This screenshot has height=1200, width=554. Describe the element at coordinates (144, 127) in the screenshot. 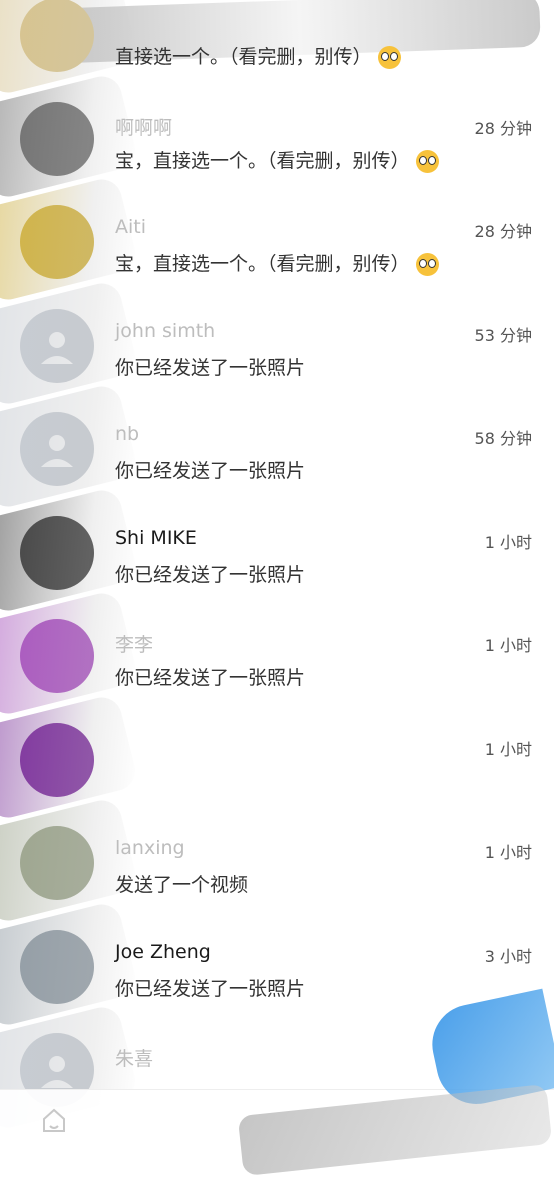

I see `contact-name: 啊啊啊` at that location.